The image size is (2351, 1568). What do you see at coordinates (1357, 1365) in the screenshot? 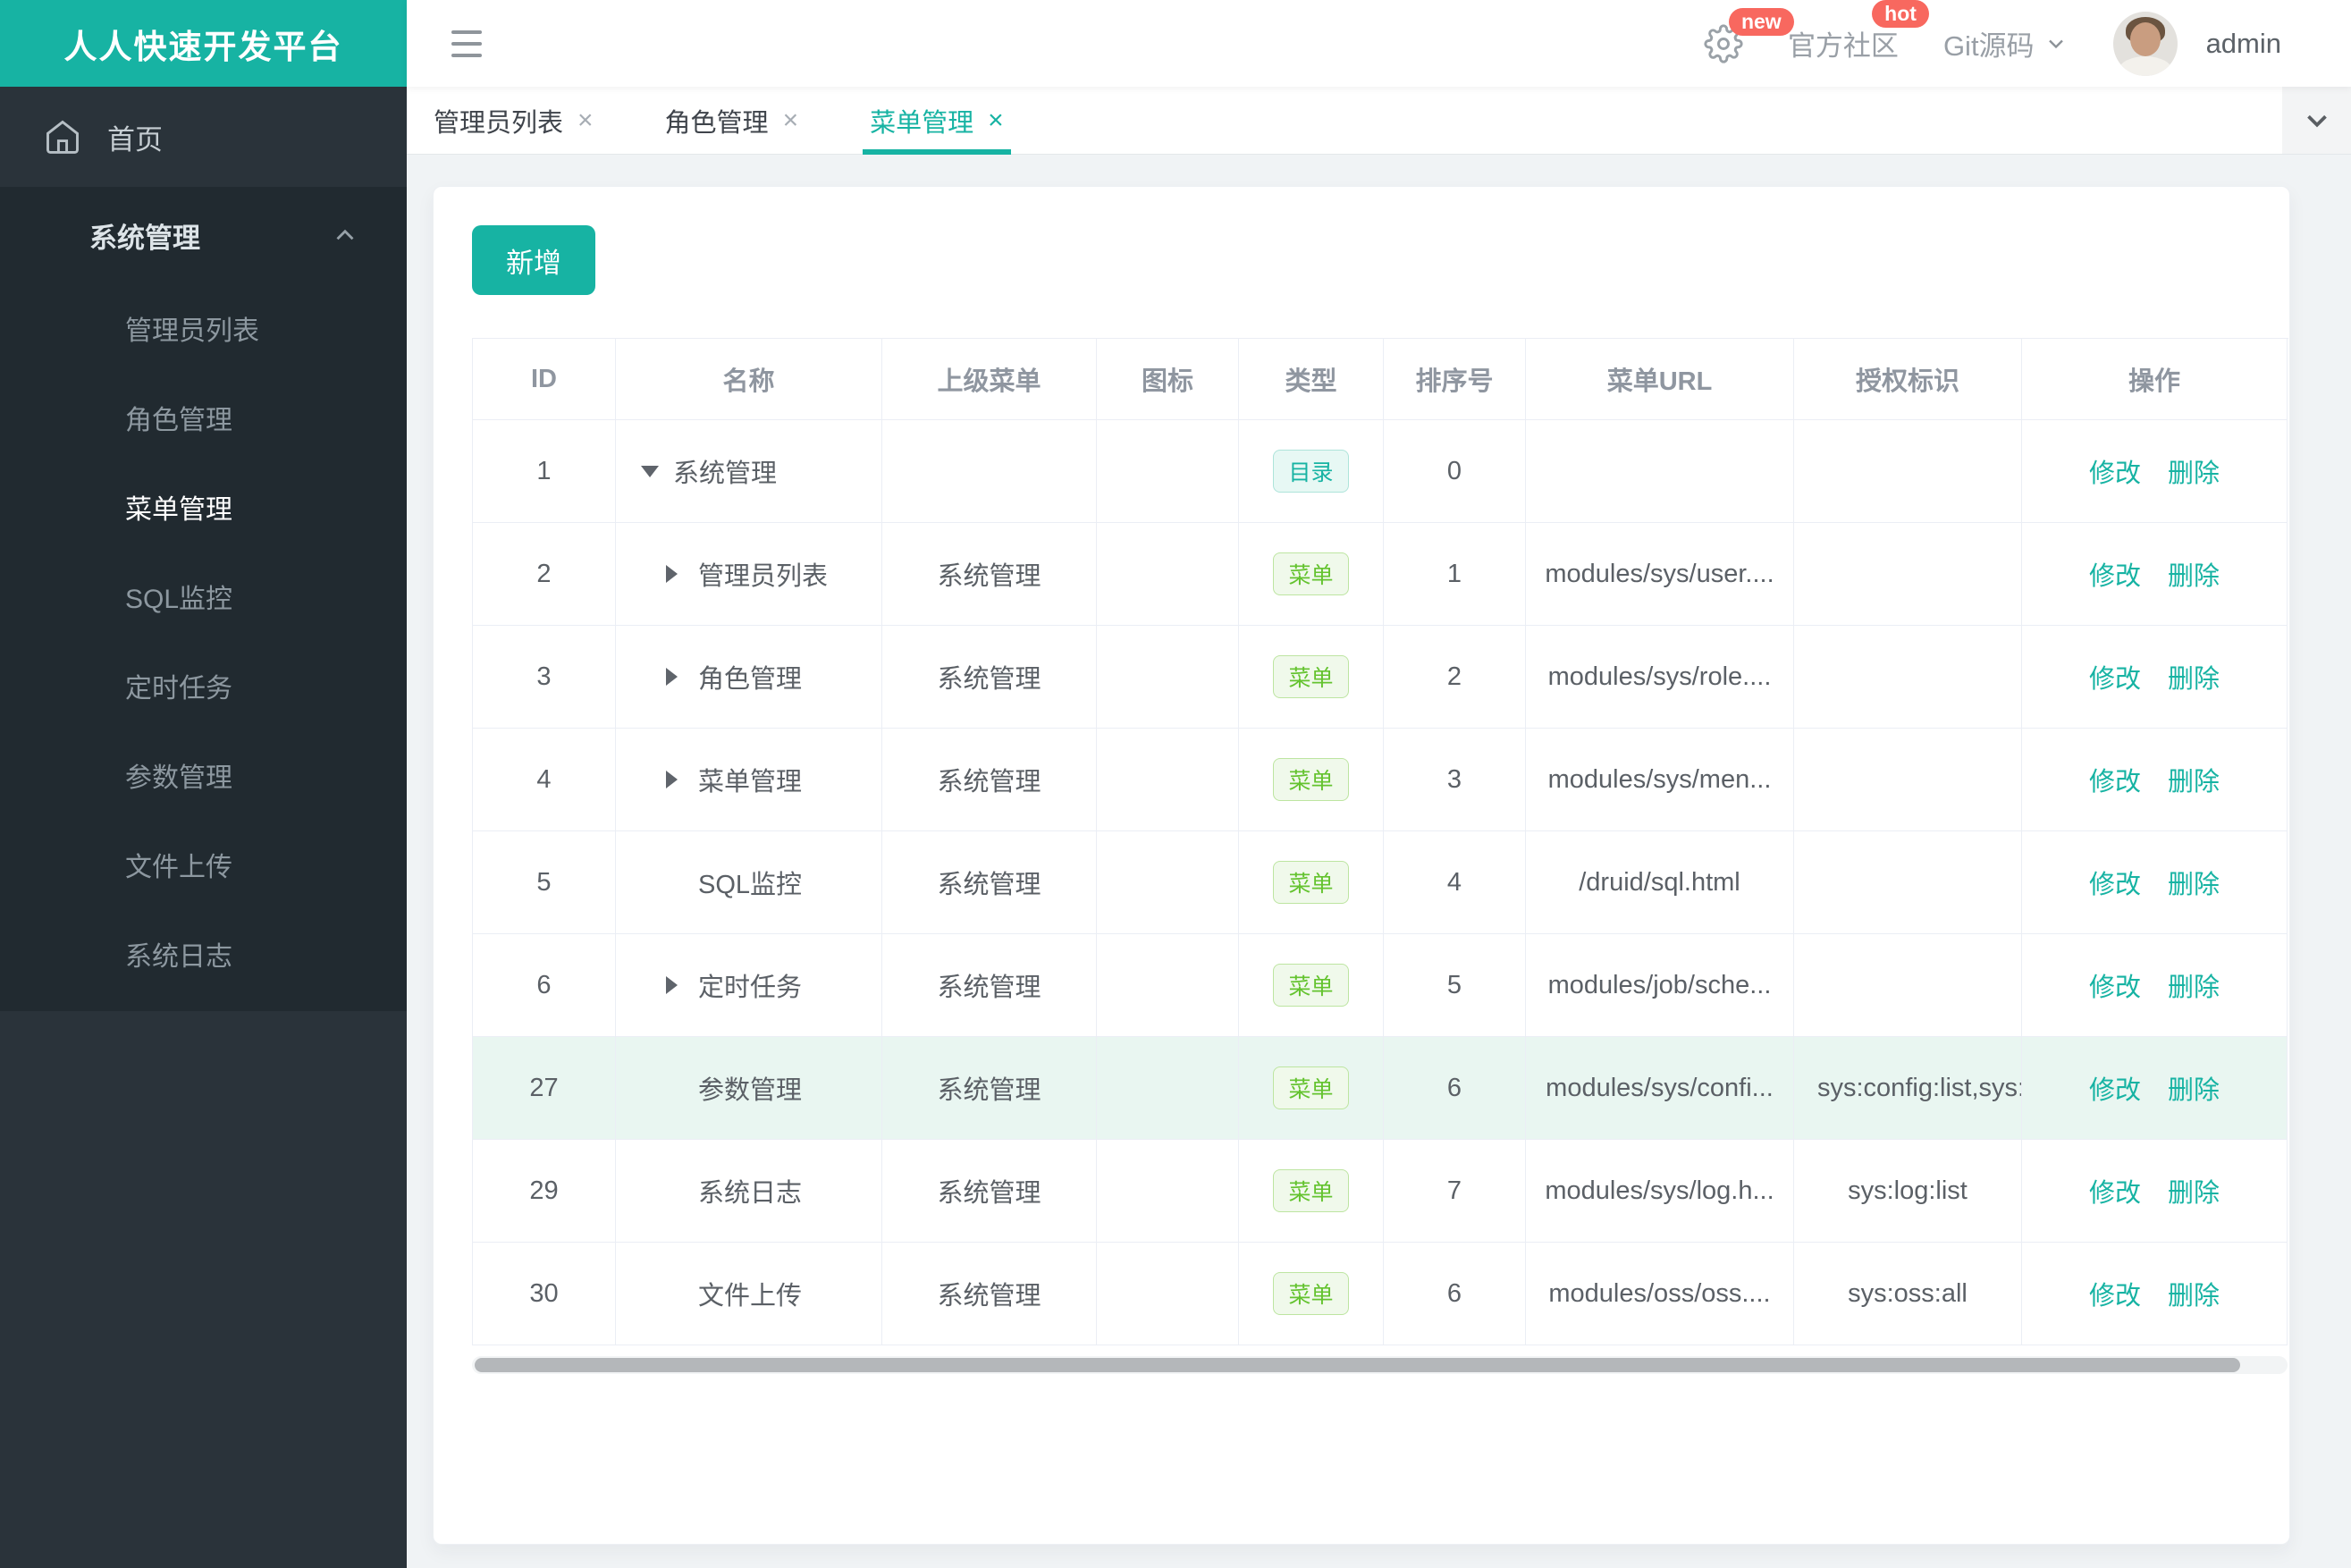
I see `scrollbar-thumb` at bounding box center [1357, 1365].